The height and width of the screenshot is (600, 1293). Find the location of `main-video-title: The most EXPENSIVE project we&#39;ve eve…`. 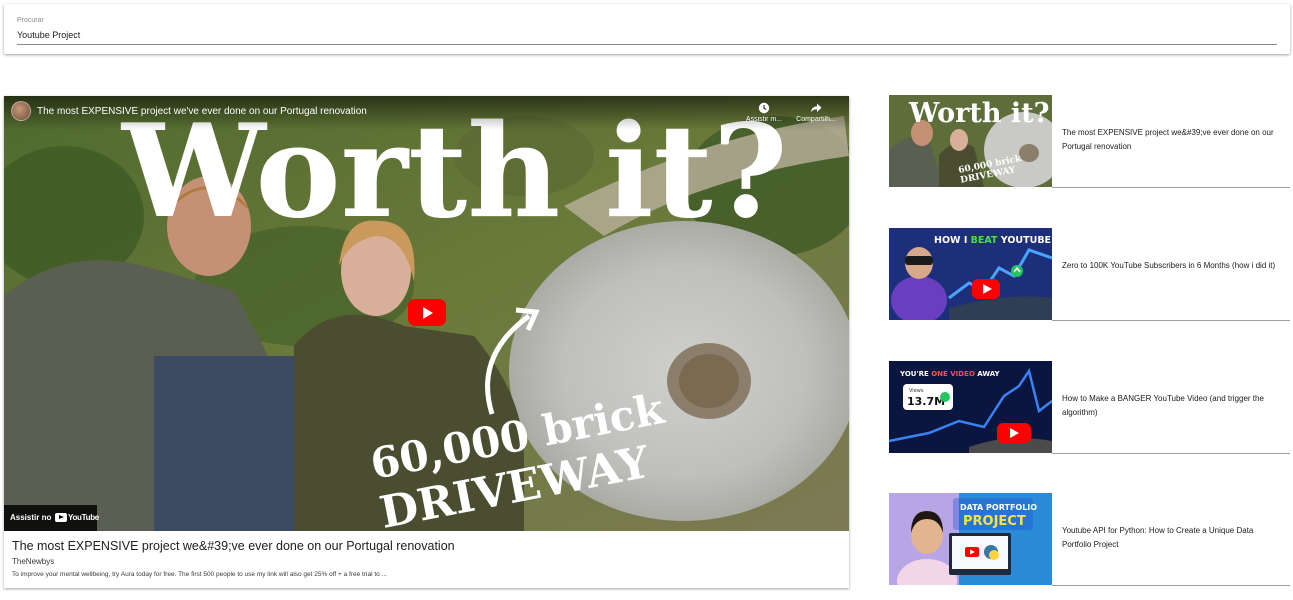

main-video-title: The most EXPENSIVE project we&#39;ve eve… is located at coordinates (233, 546).